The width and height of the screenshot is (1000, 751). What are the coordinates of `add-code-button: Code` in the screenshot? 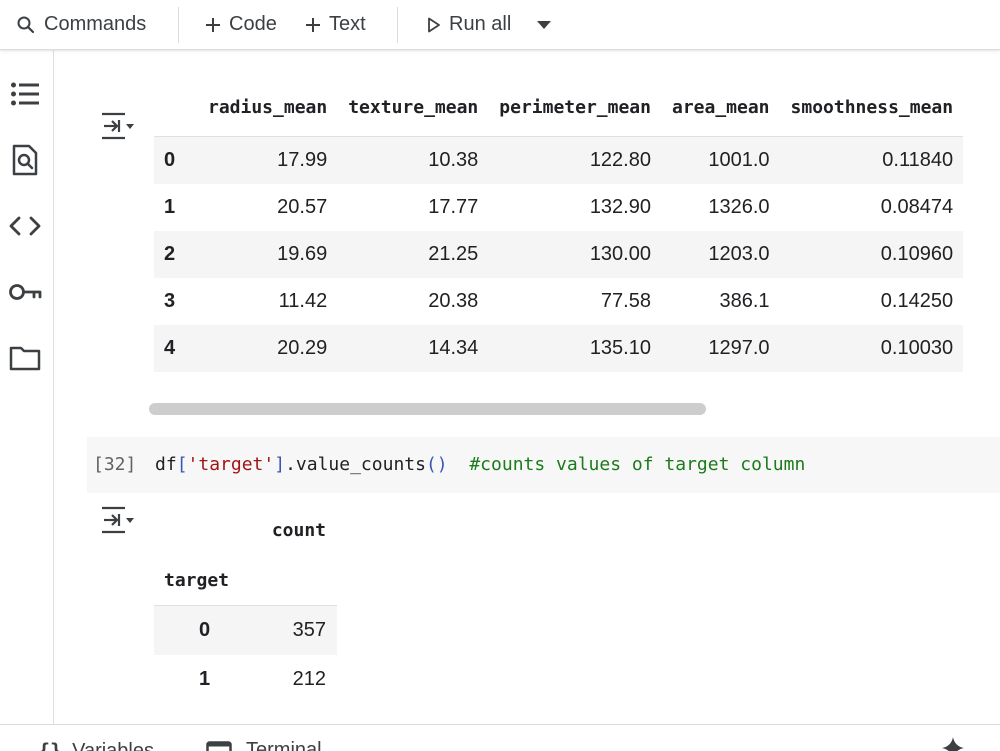 It's located at (241, 24).